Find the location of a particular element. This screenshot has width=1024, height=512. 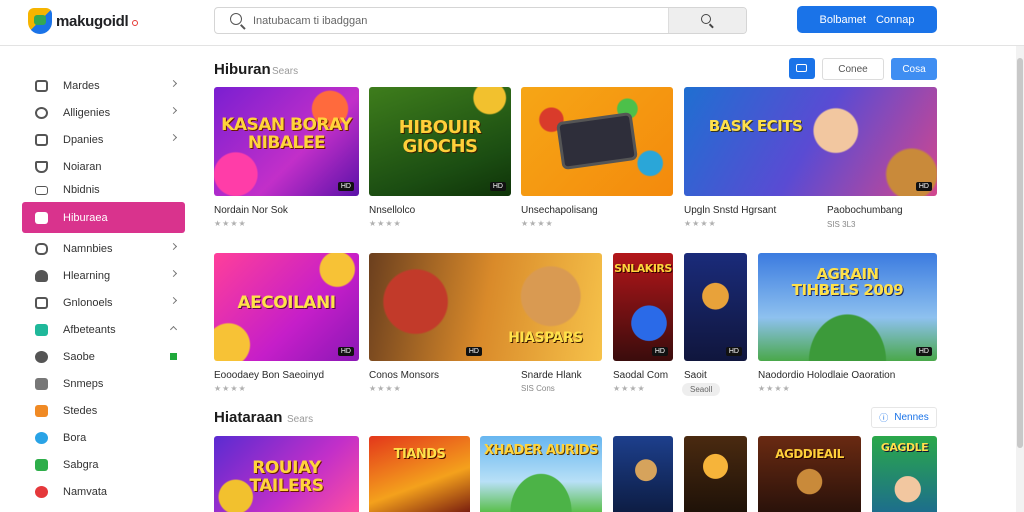

game-meta: SIS Cons is located at coordinates (538, 388).